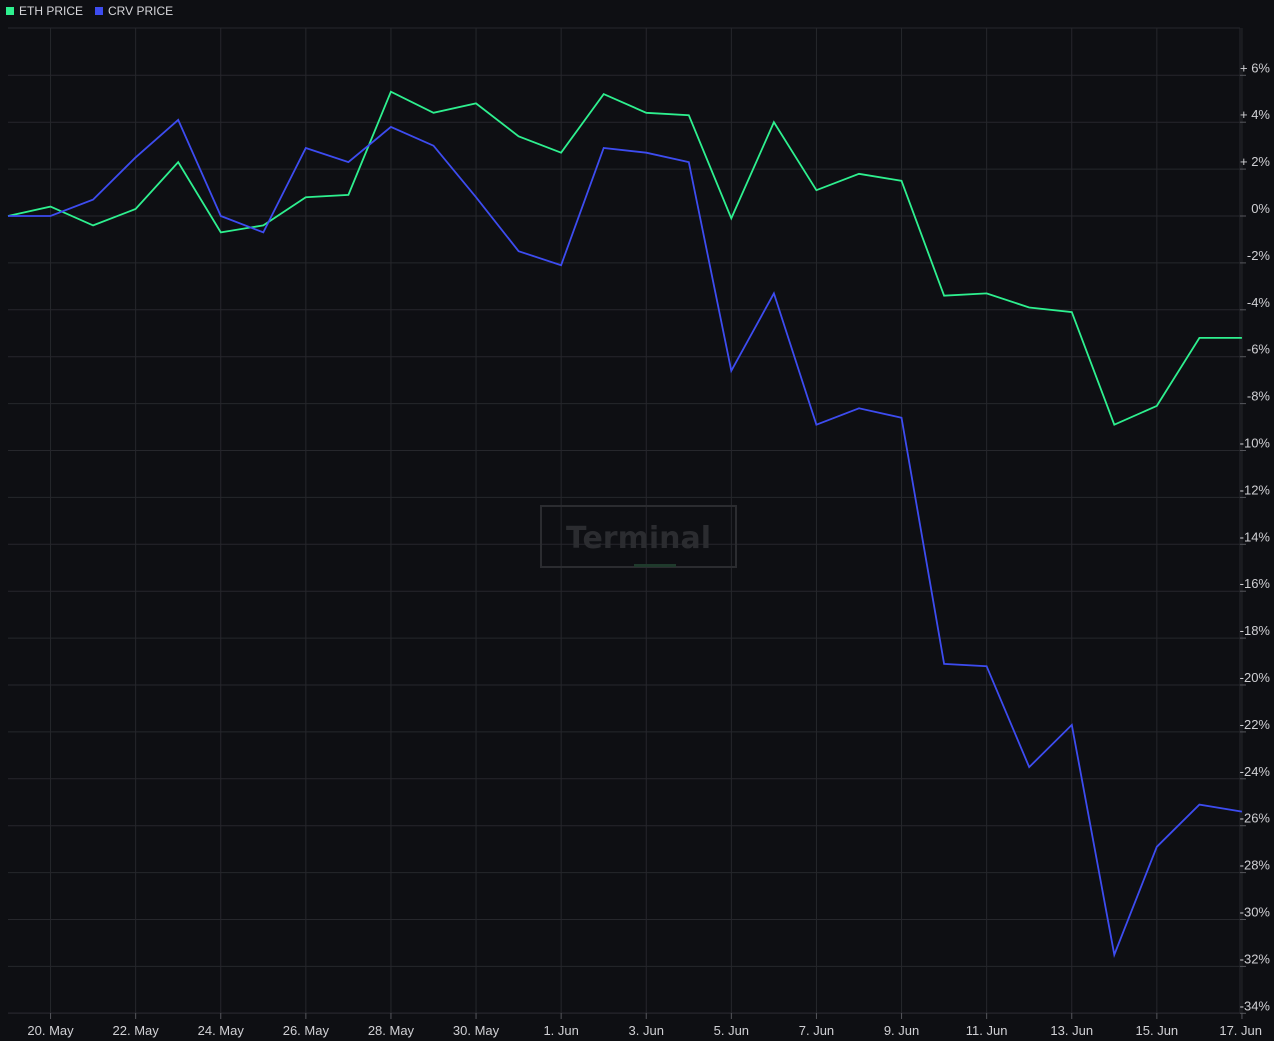 The width and height of the screenshot is (1274, 1041). I want to click on y-tick-label: -20%, so click(1255, 677).